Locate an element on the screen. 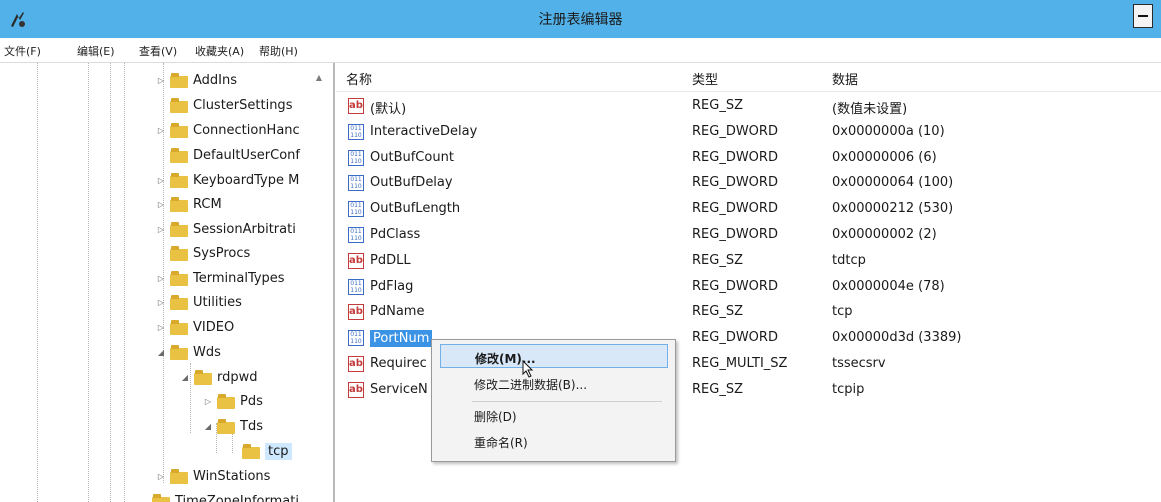 This screenshot has width=1161, height=502. context-menu: 修改(M)... 修改二进制数据(B)... 删除(D) 重命名(R) is located at coordinates (553, 400).